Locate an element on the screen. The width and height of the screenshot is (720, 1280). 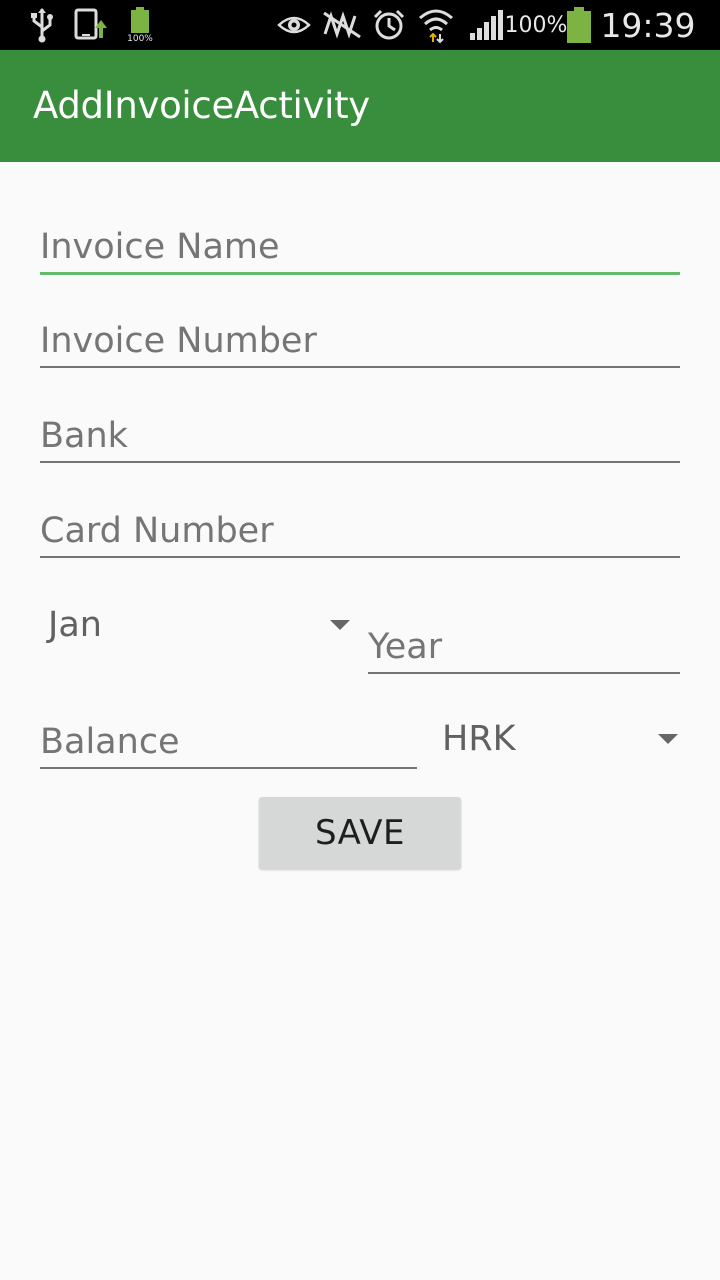
year-input is located at coordinates (524, 647).